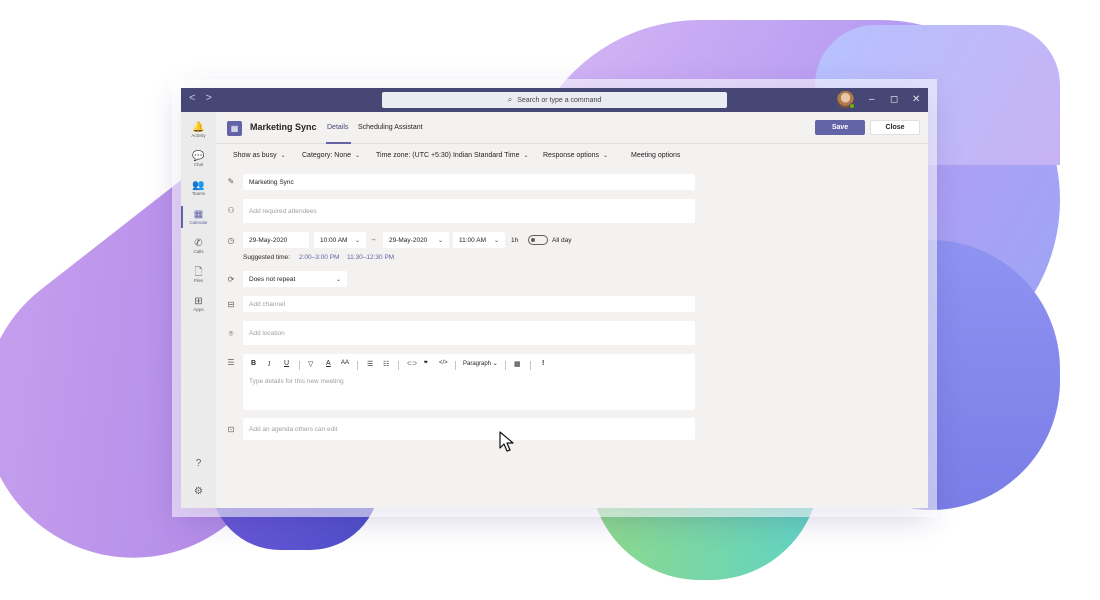  What do you see at coordinates (517, 364) in the screenshot?
I see `table-icon: ▦` at bounding box center [517, 364].